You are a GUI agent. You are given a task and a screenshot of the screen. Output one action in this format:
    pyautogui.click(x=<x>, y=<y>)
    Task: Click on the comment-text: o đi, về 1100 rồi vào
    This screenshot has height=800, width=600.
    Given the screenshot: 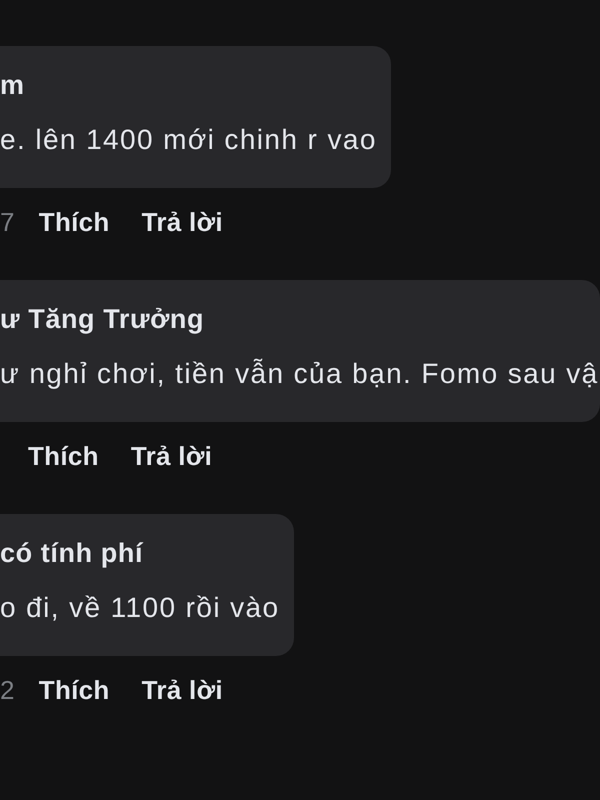 What is the action you would take?
    pyautogui.click(x=140, y=608)
    